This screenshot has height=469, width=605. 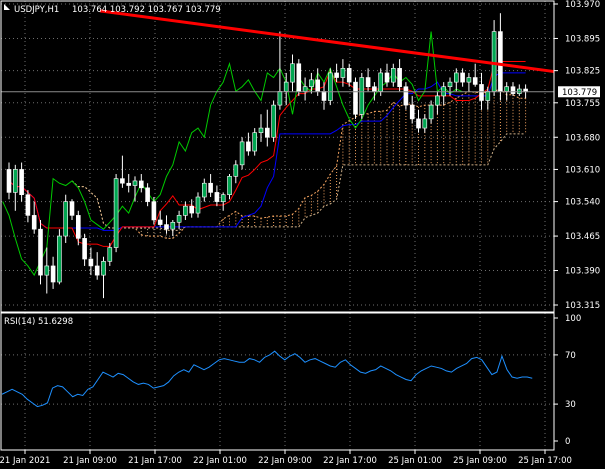 What do you see at coordinates (582, 104) in the screenshot?
I see `price-tick-label: 103.755` at bounding box center [582, 104].